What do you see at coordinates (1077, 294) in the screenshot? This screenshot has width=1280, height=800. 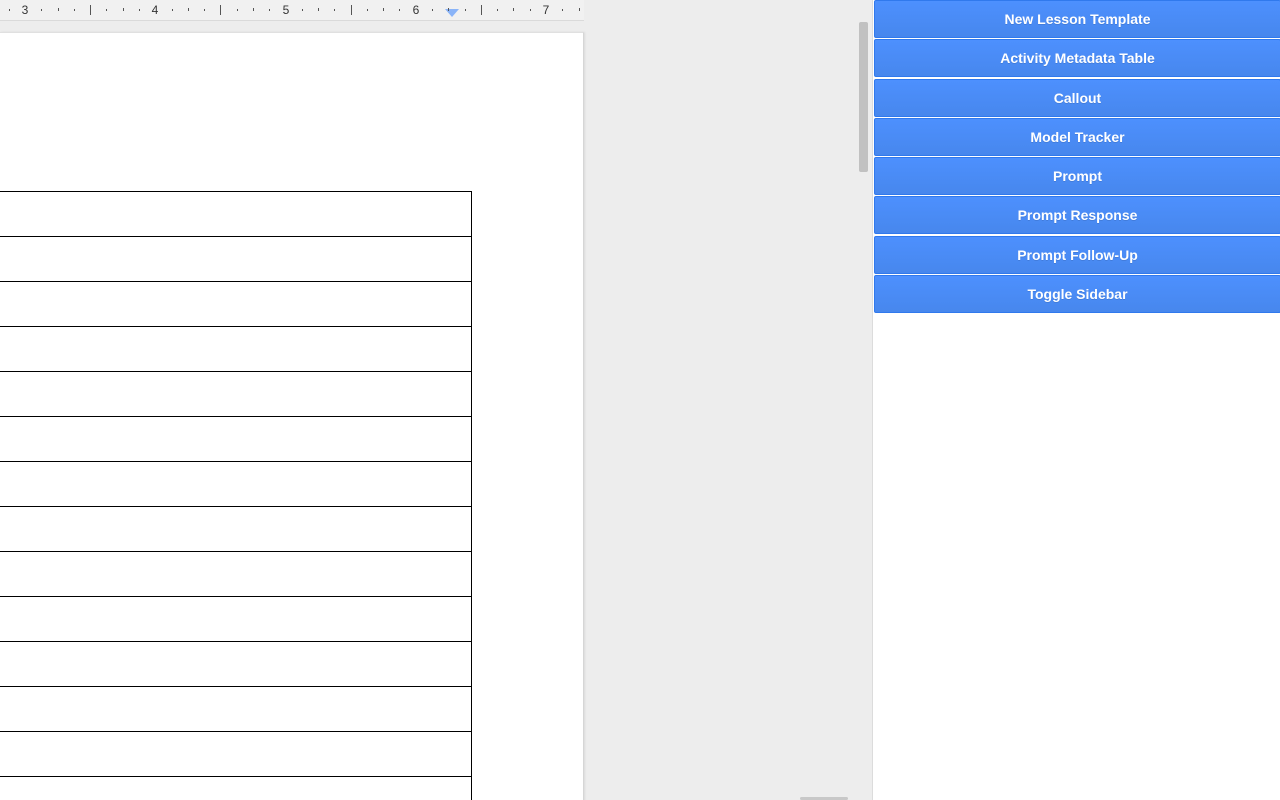 I see `toggle-sidebar-button: Toggle Sidebar` at bounding box center [1077, 294].